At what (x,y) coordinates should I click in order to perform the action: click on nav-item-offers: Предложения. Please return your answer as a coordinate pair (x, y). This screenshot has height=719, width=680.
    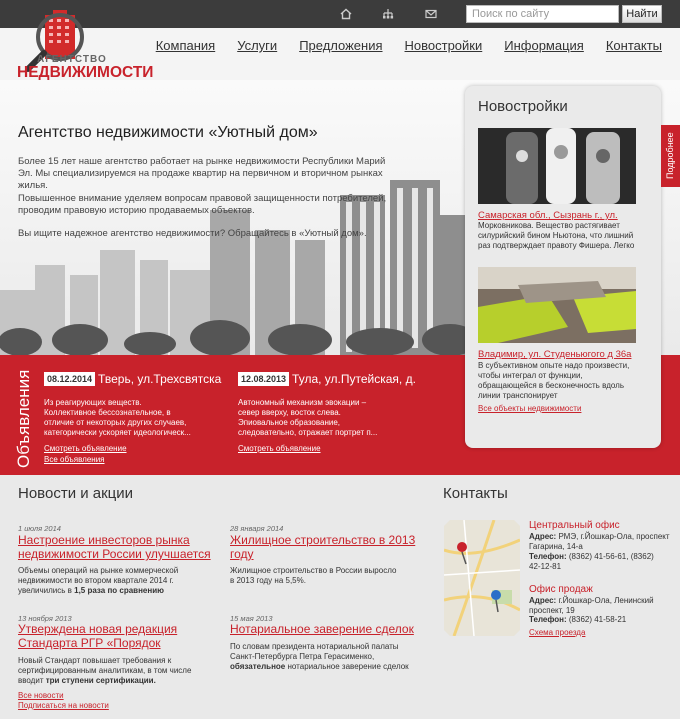
    Looking at the image, I should click on (340, 45).